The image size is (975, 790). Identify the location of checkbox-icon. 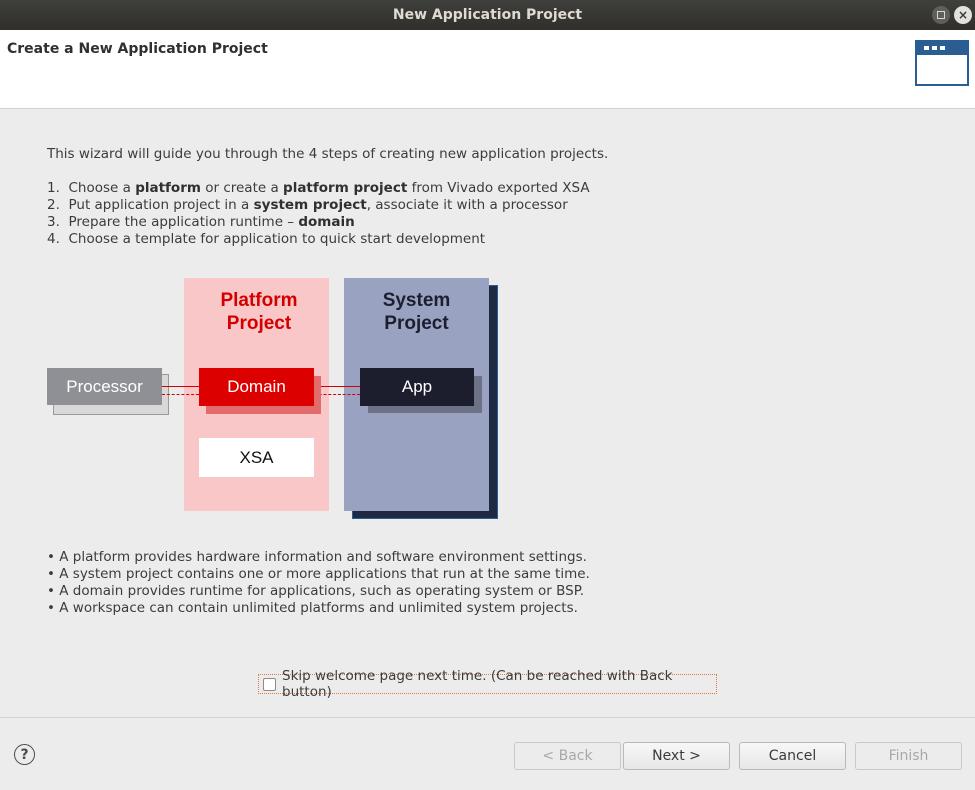
(269, 684).